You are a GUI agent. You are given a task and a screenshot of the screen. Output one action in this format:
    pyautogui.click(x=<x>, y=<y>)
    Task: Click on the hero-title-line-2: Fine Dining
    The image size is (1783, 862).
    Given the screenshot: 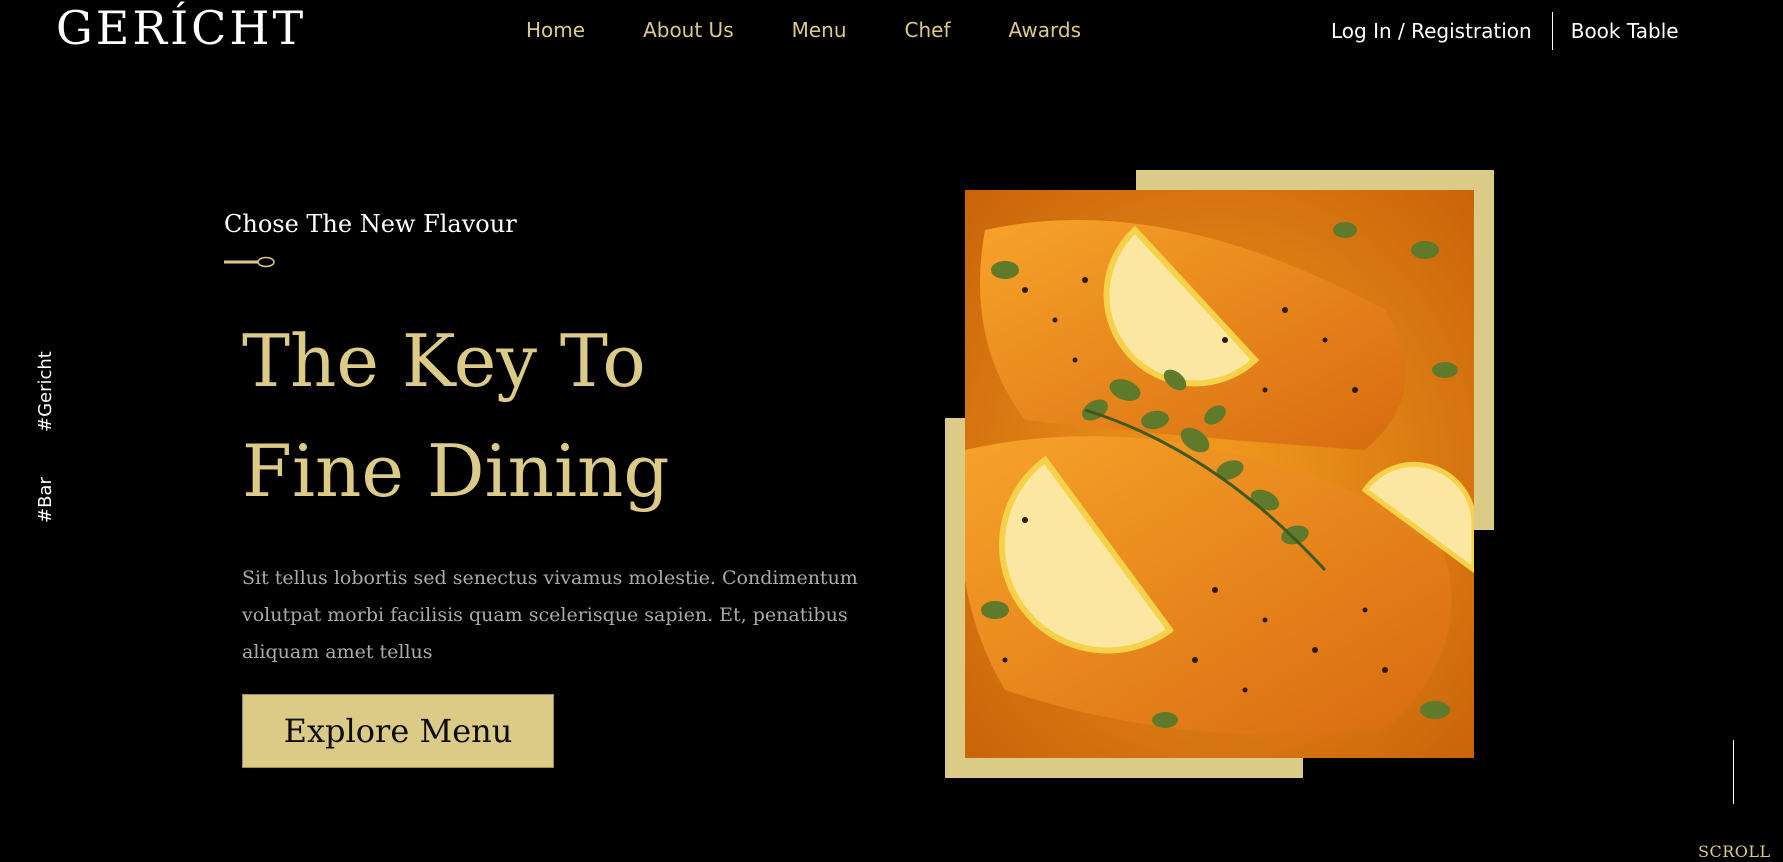 What is the action you would take?
    pyautogui.click(x=456, y=471)
    